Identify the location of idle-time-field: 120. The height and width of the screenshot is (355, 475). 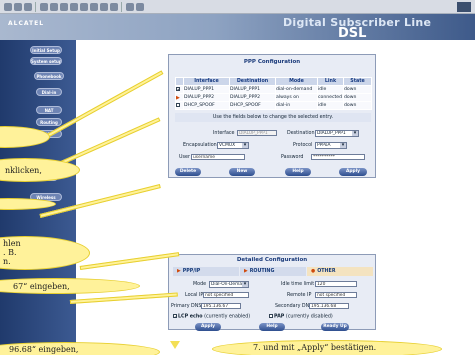
(336, 284).